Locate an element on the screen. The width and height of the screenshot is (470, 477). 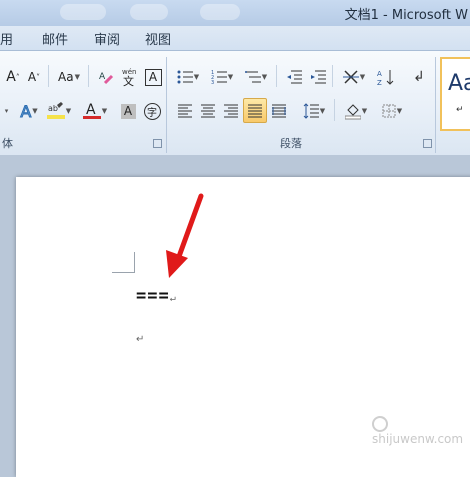
red-arrow-annotation is located at coordinates (185, 235).